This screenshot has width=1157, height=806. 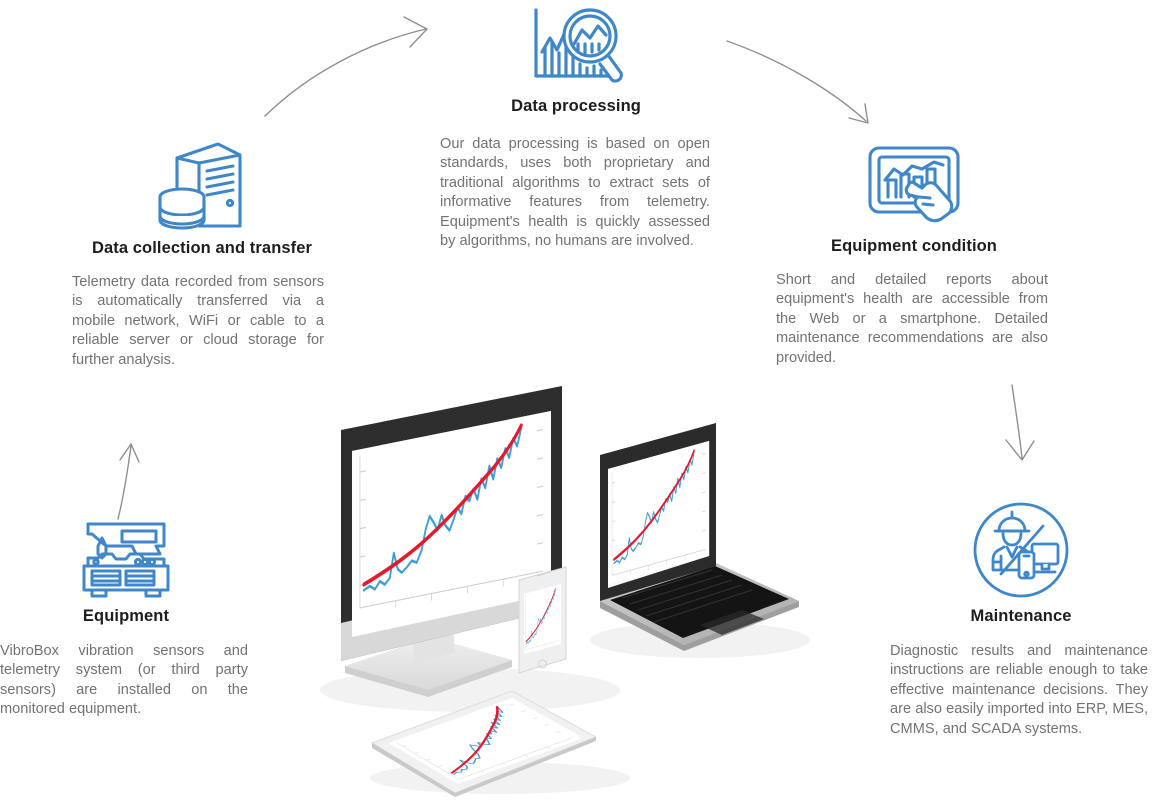 I want to click on industrial-machine-icon, so click(x=126, y=560).